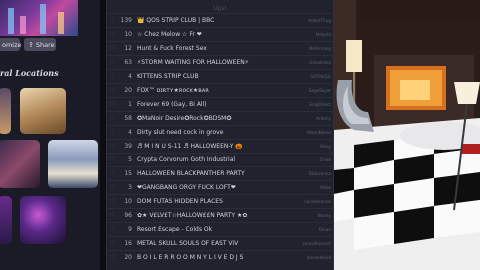 The height and width of the screenshot is (270, 480). What do you see at coordinates (221, 229) in the screenshot?
I see `room-row: ♡ 9 Resort Escape - Colds Ok Dinon` at bounding box center [221, 229].